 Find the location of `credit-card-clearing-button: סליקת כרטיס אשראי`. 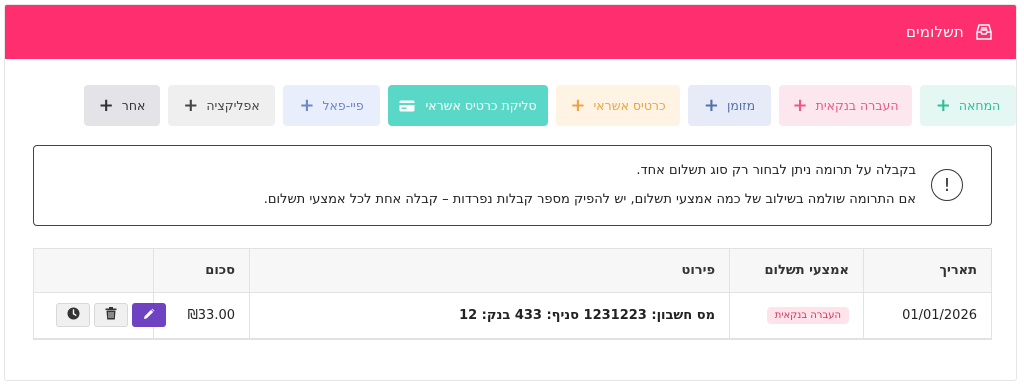

credit-card-clearing-button: סליקת כרטיס אשראי is located at coordinates (468, 105).